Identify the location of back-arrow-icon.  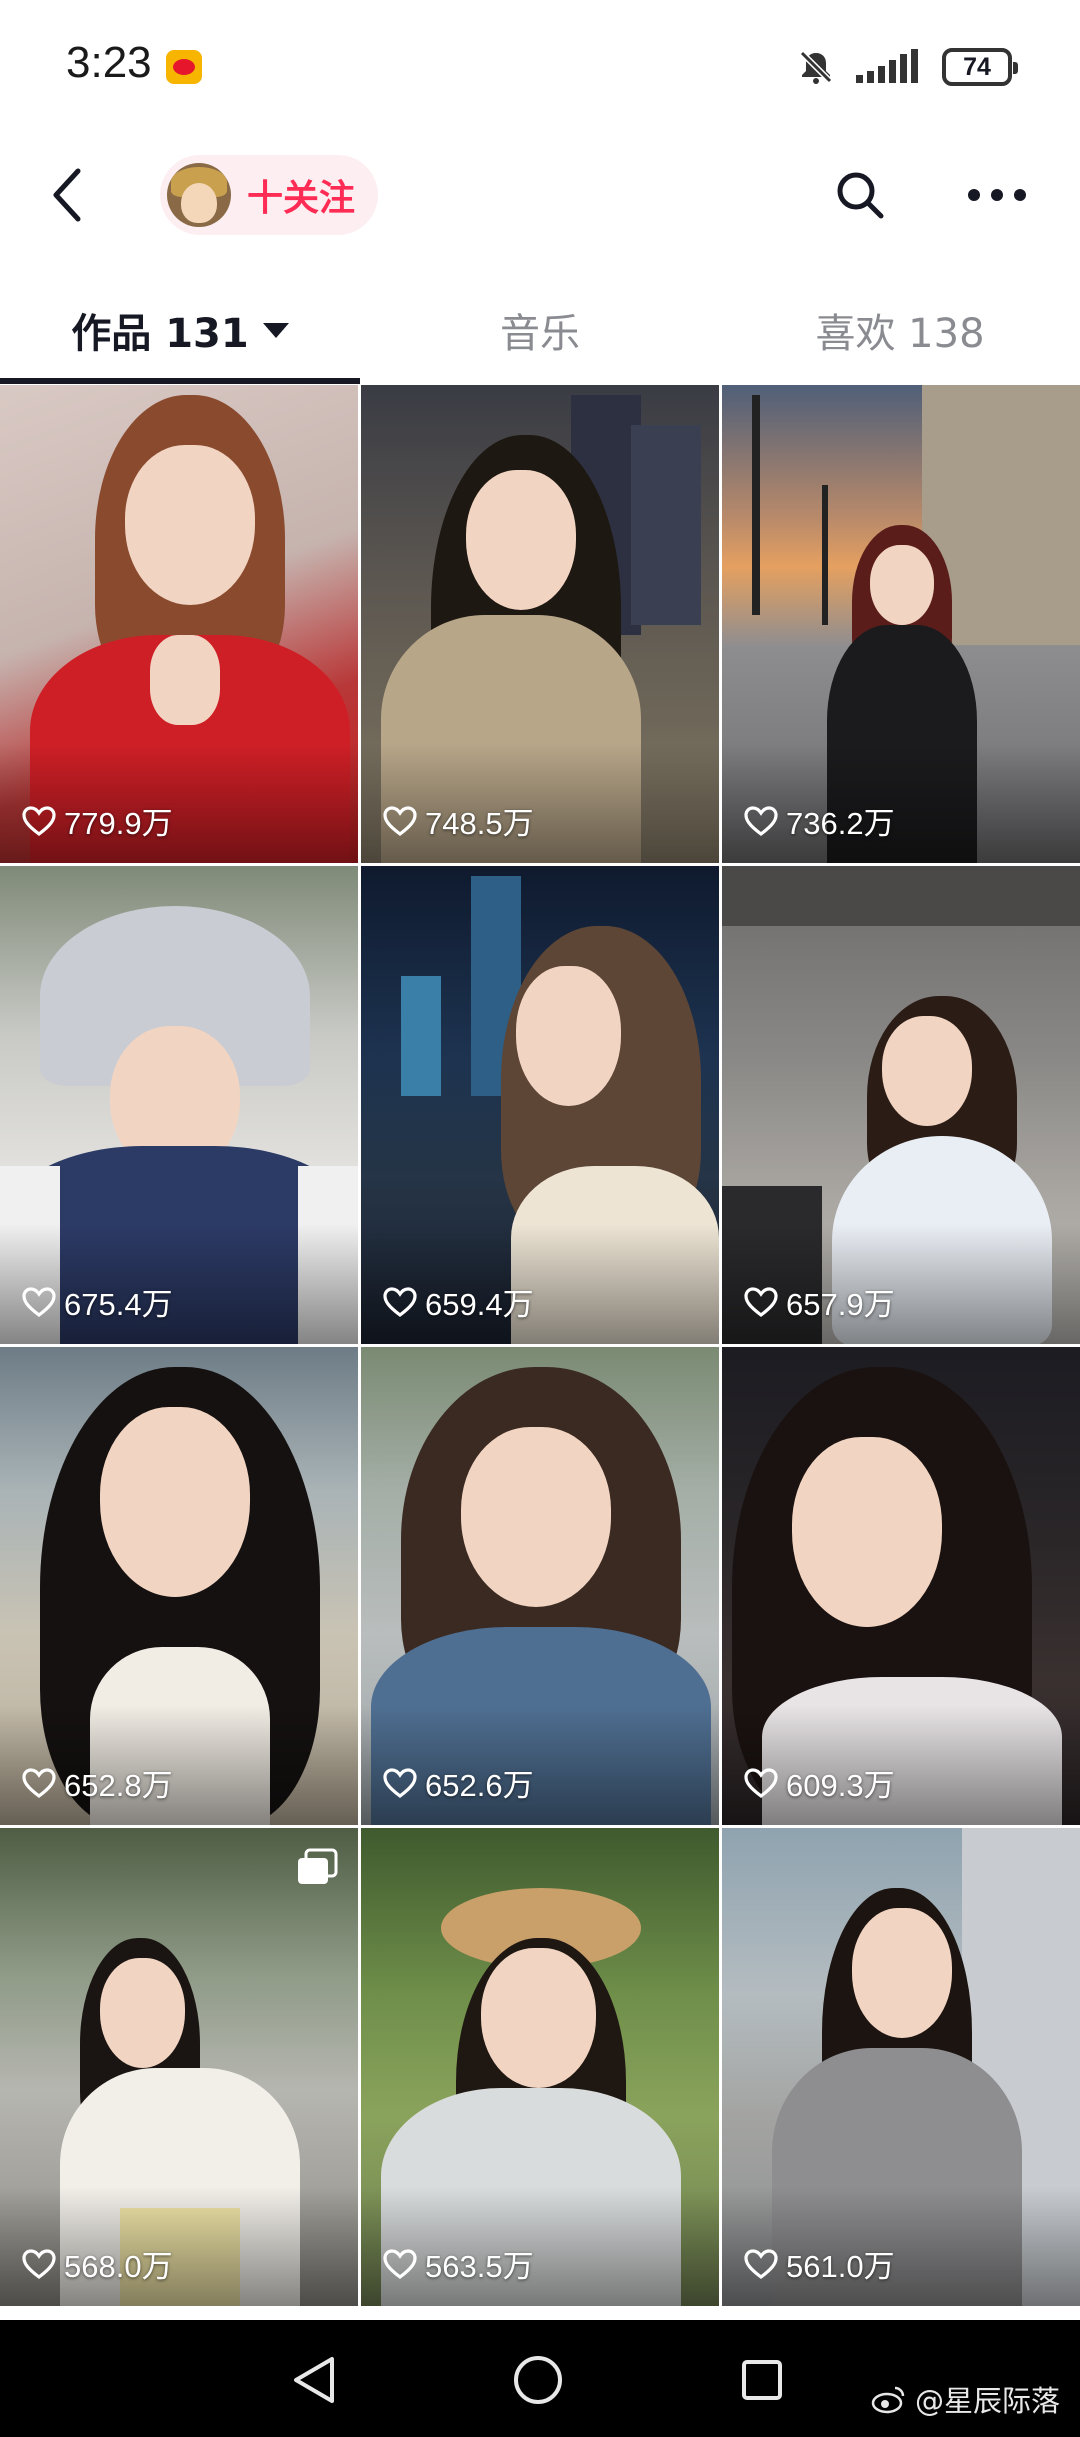
(67, 195).